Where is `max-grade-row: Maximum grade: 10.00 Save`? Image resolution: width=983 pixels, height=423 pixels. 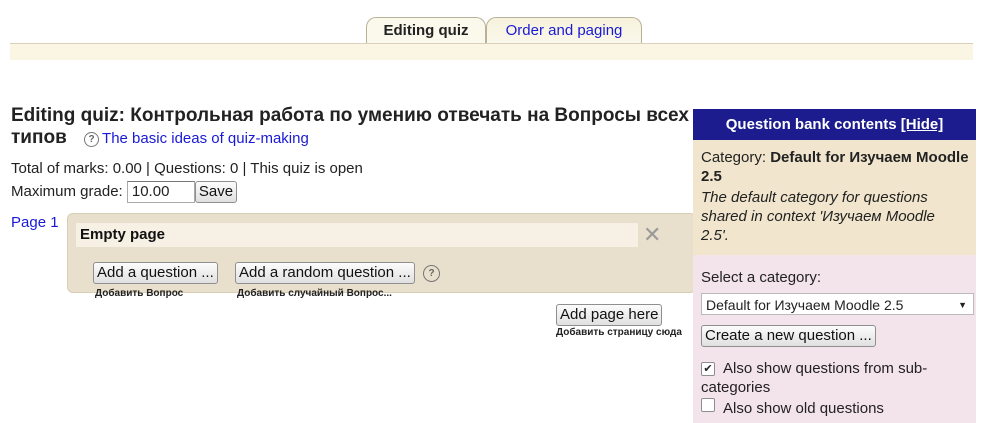
max-grade-row: Maximum grade: 10.00 Save is located at coordinates (124, 192).